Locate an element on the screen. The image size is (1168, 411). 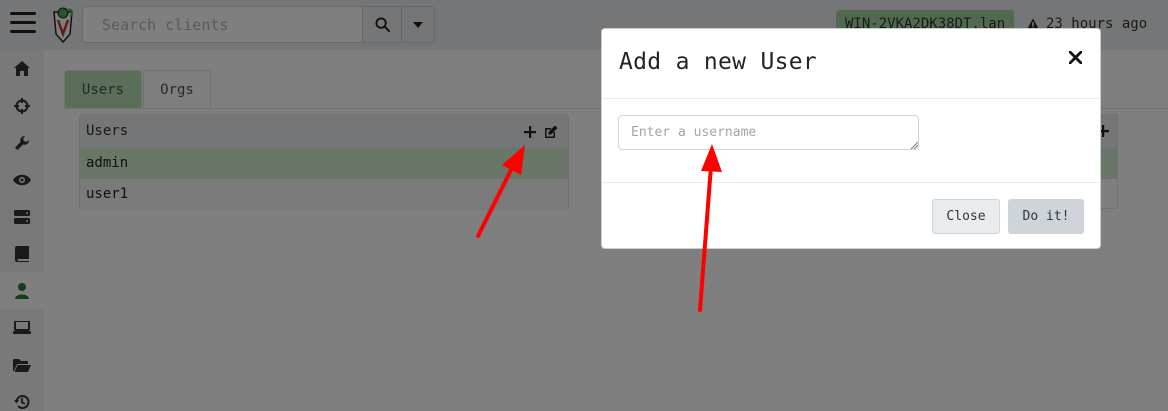
do-it-button: Do it! is located at coordinates (1046, 216).